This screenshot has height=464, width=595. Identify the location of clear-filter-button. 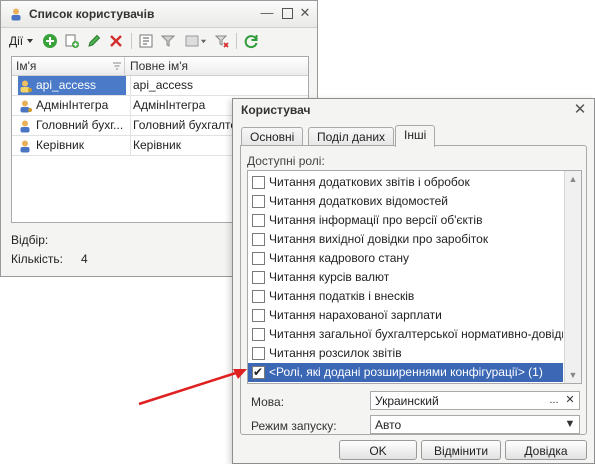
(222, 41).